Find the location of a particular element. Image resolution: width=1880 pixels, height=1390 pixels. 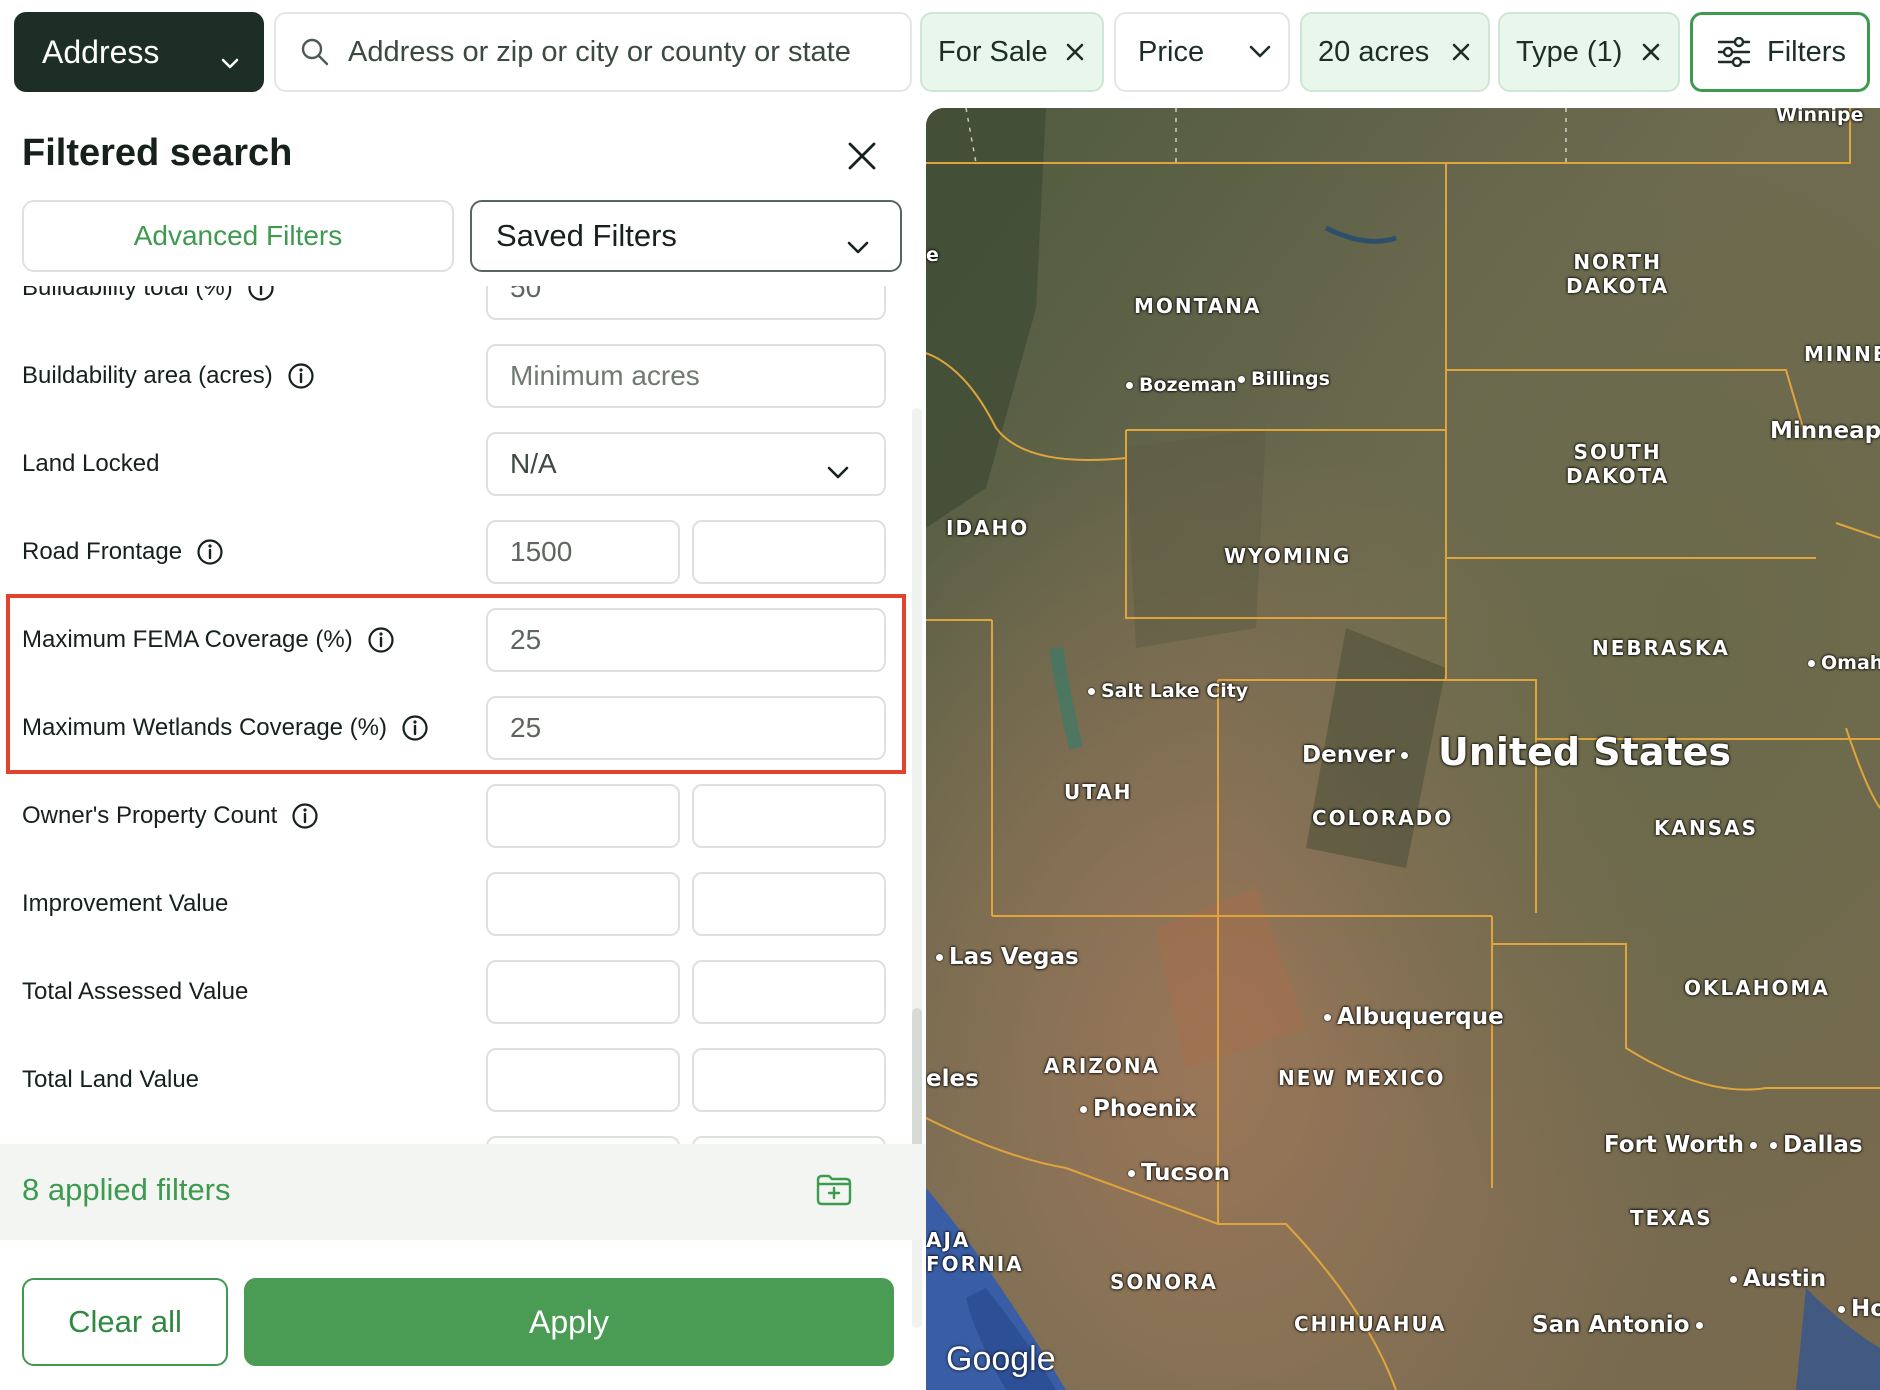

map-city-salt-lake: Salt Lake City is located at coordinates (1165, 691).